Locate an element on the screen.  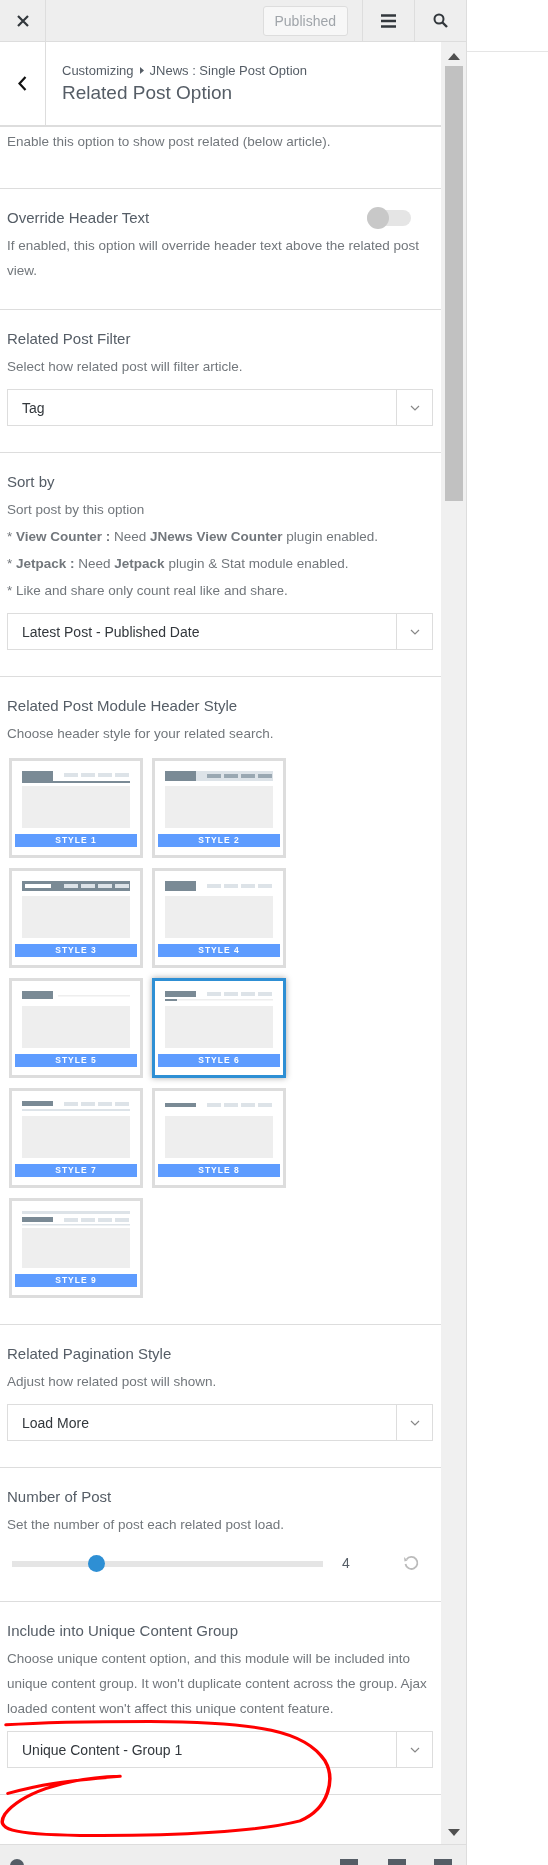
section-description: *Jetpack : Need Jetpack plugin & Stat module enabled. is located at coordinates (178, 564).